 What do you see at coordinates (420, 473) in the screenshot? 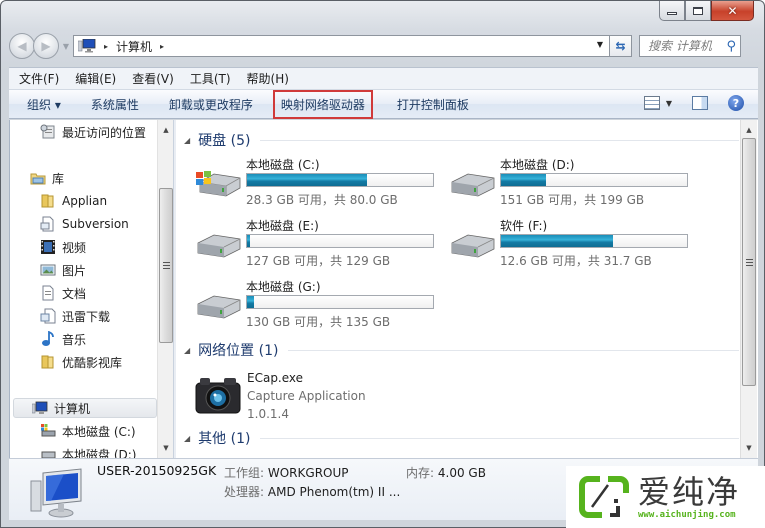
I see `memory-label: 内存:` at bounding box center [420, 473].